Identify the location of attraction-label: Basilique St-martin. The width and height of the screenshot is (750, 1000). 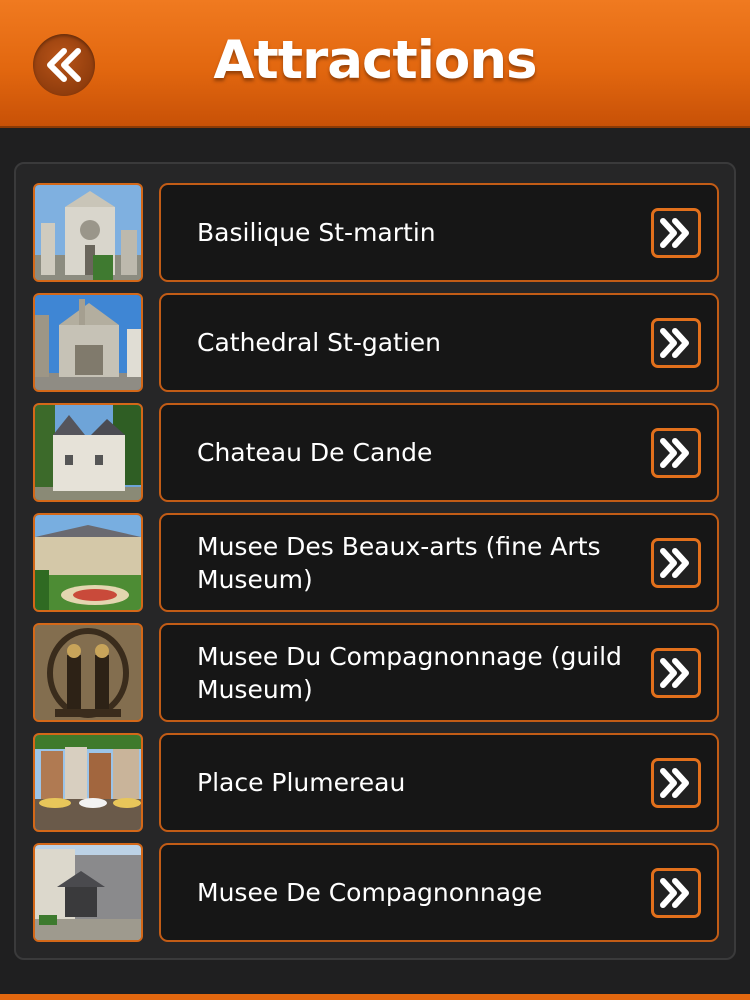
(316, 232).